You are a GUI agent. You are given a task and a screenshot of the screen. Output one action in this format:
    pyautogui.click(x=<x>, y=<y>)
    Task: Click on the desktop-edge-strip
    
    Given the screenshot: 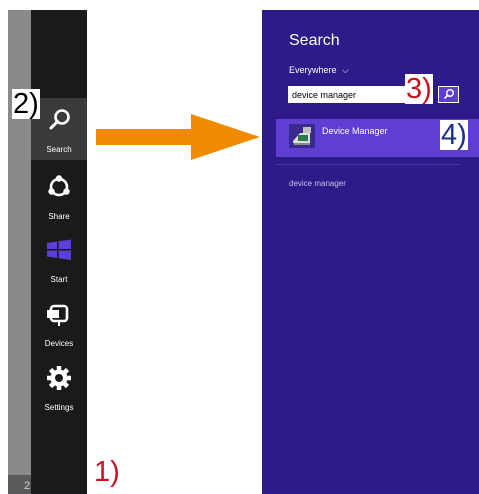 What is the action you would take?
    pyautogui.click(x=20, y=252)
    